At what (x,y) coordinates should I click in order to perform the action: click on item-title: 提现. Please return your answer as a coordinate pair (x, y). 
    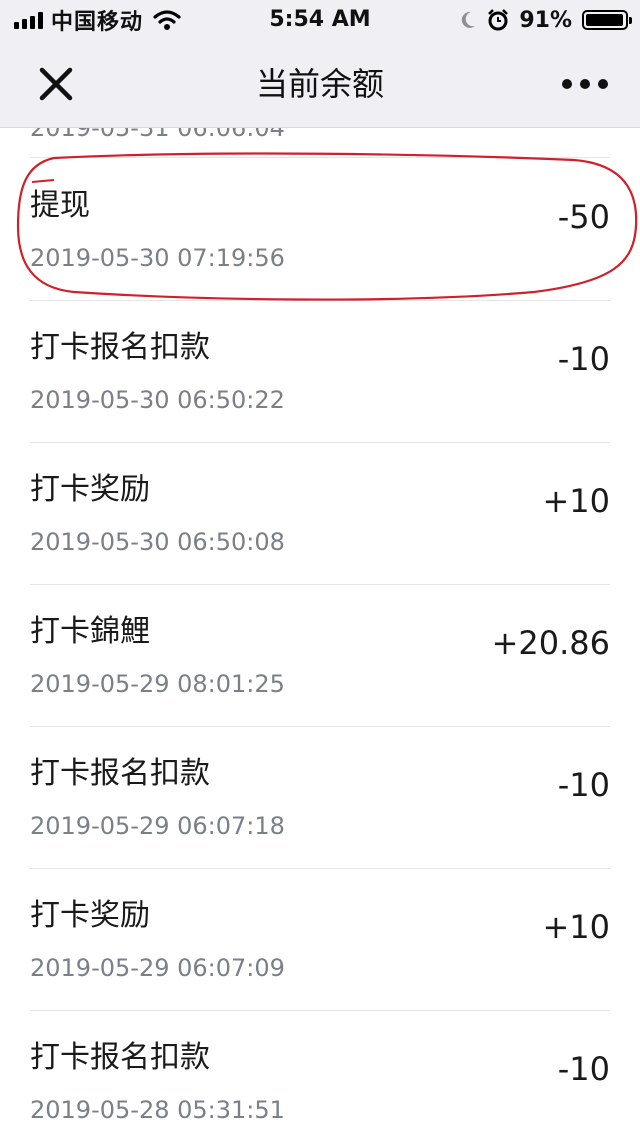
    Looking at the image, I should click on (60, 205).